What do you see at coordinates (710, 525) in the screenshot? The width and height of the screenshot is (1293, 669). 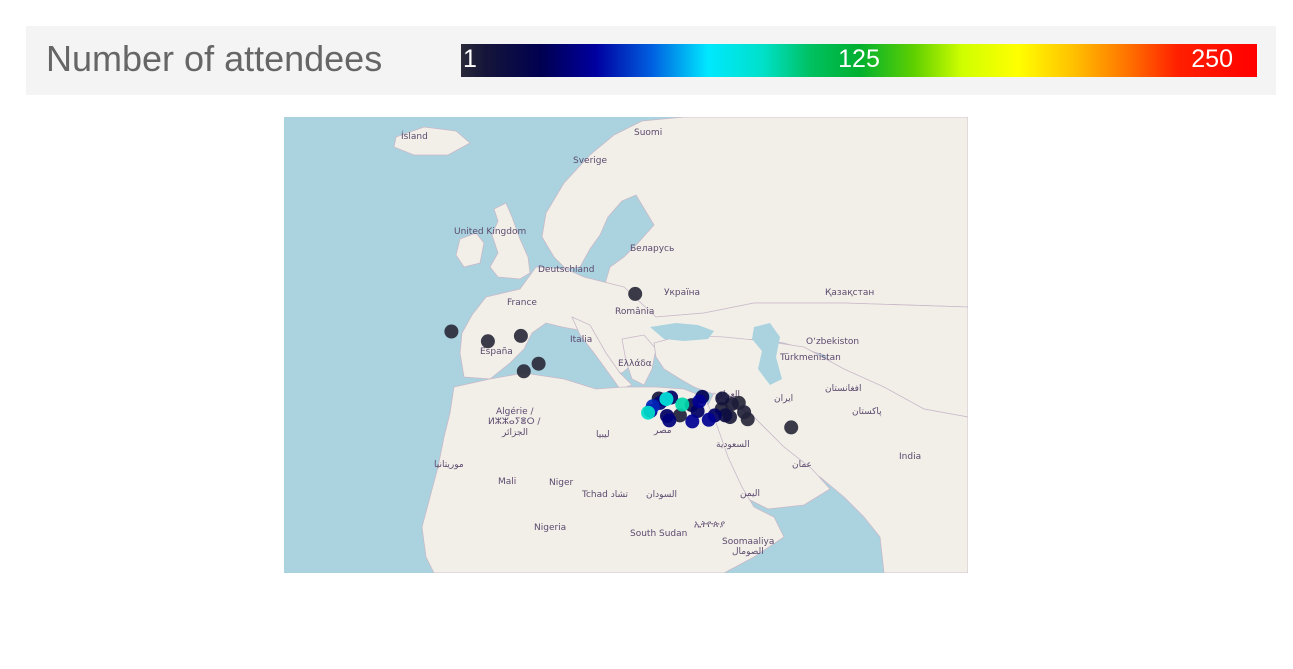 I see `map-label-ethiopia: ኢትዮጵያ` at bounding box center [710, 525].